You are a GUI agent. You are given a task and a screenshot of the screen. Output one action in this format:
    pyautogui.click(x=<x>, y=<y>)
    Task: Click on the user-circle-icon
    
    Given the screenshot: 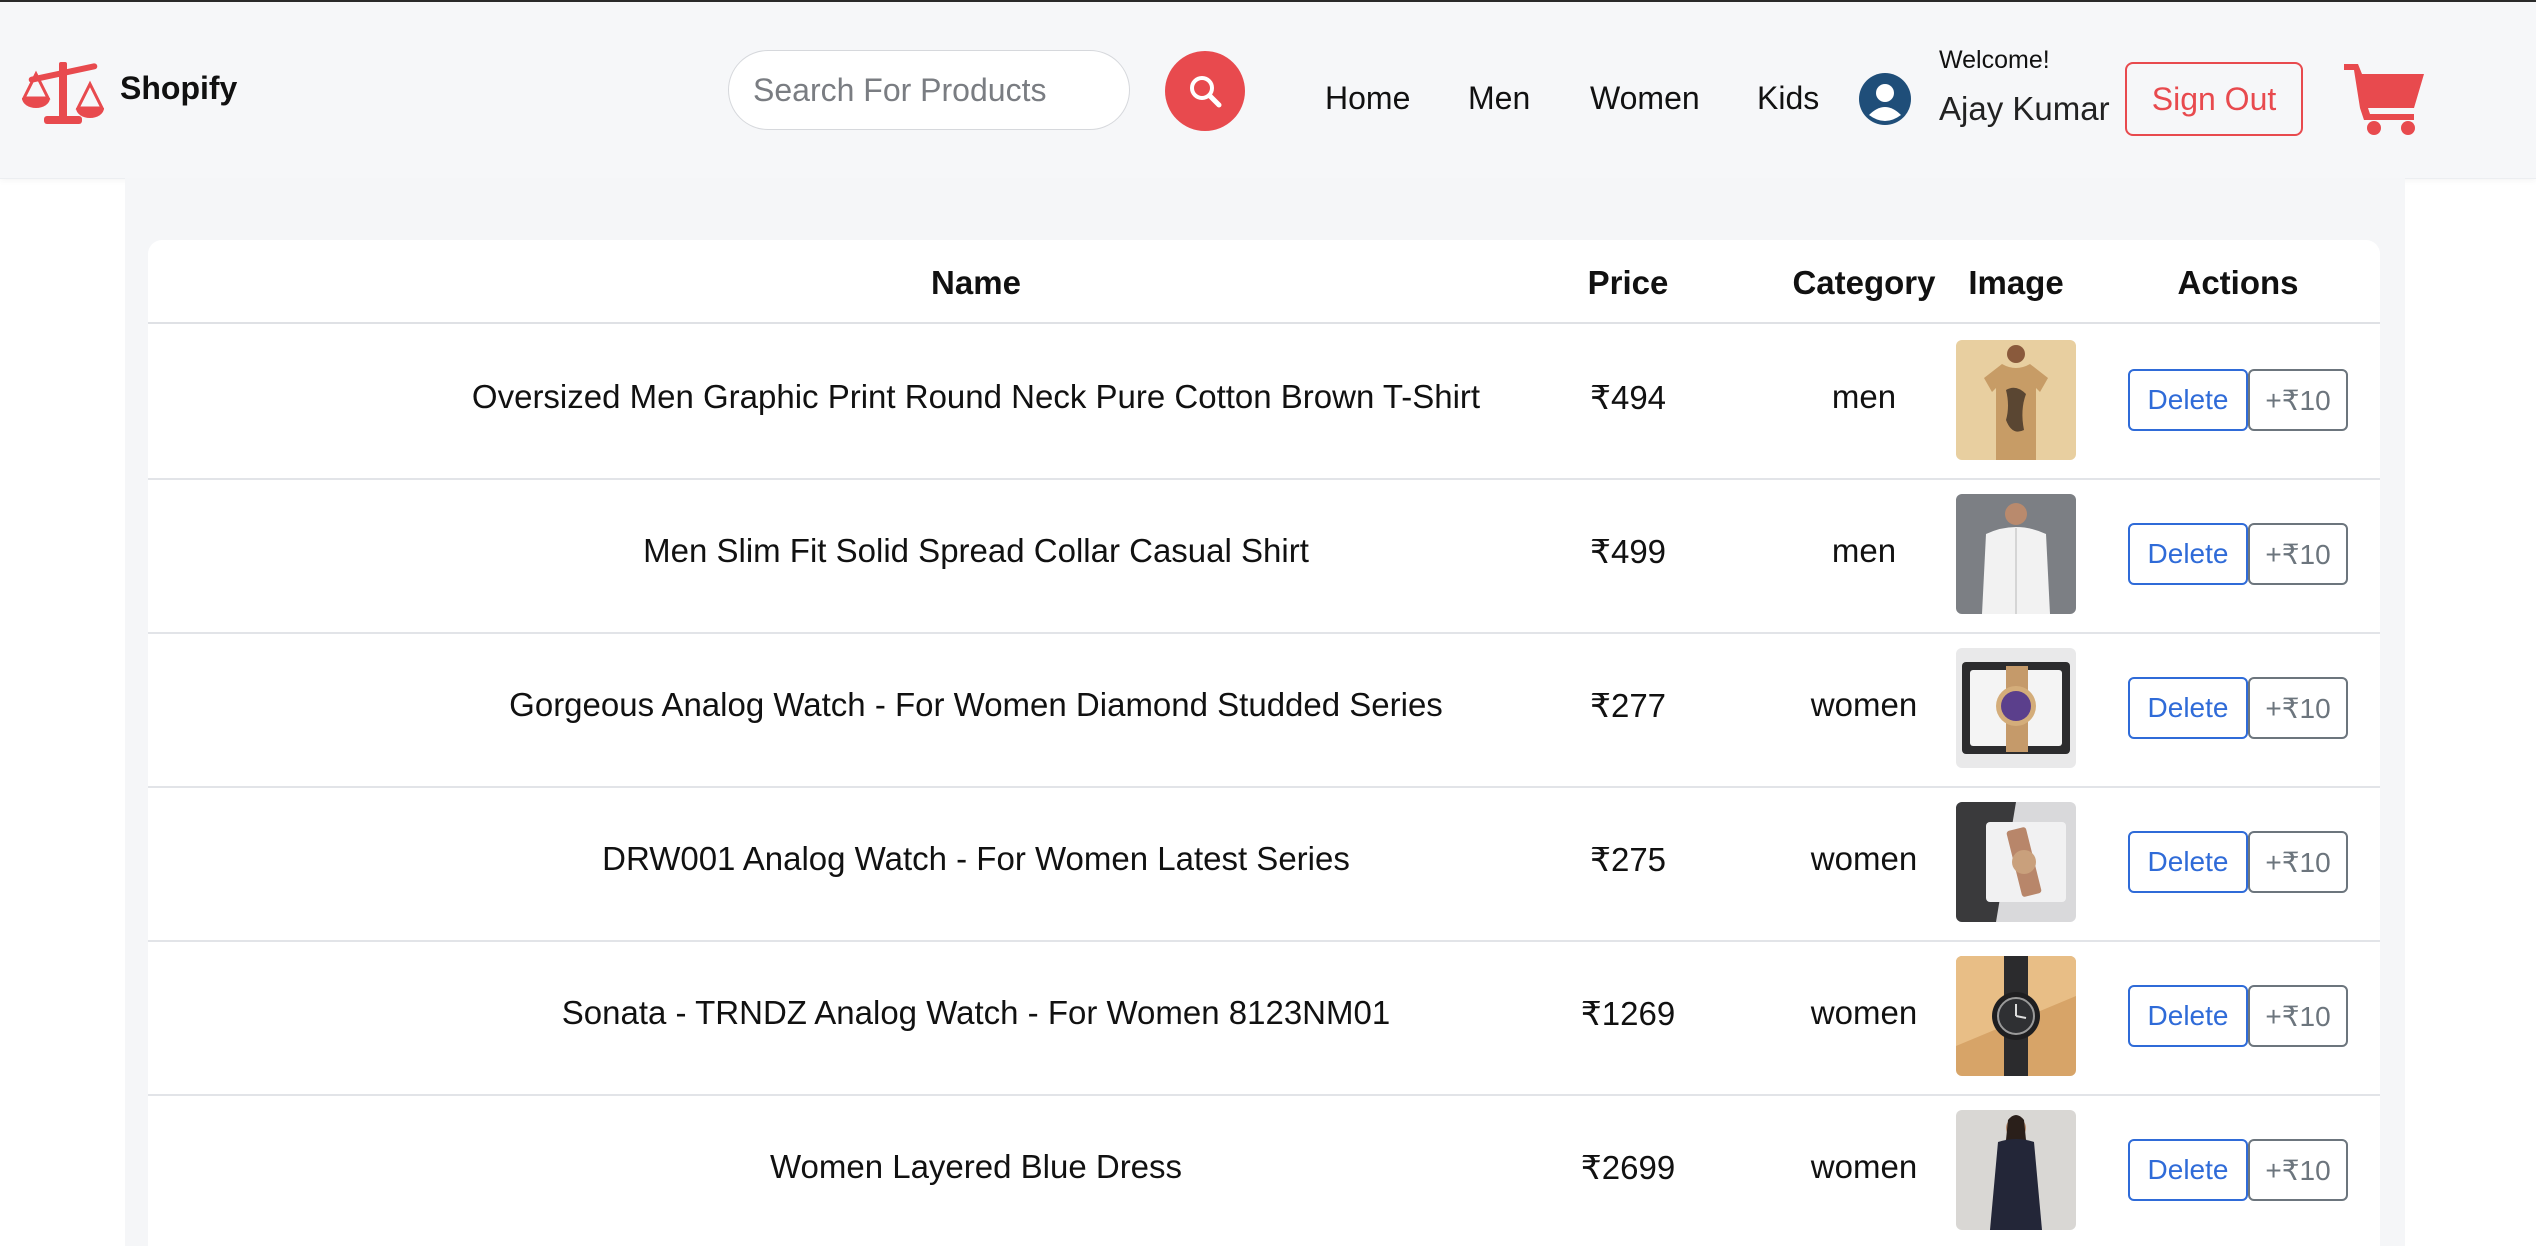 What is the action you would take?
    pyautogui.click(x=1885, y=99)
    